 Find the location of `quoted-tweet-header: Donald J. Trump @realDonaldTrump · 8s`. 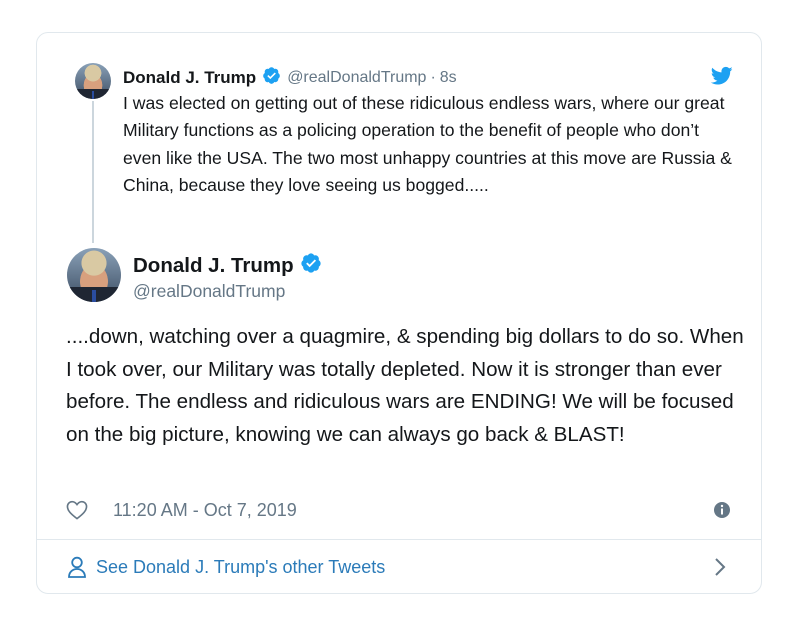

quoted-tweet-header: Donald J. Trump @realDonaldTrump · 8s is located at coordinates (290, 78).